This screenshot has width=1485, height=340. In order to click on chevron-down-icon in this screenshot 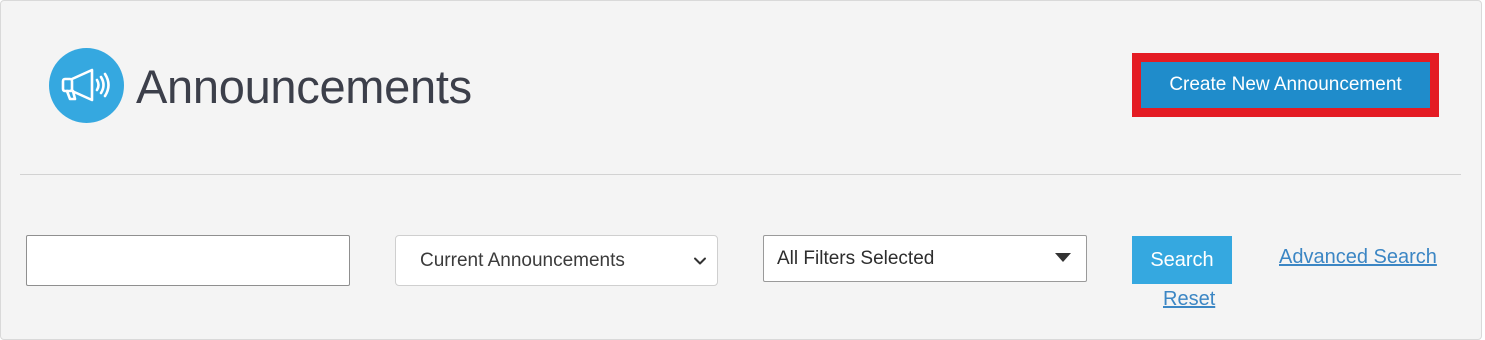, I will do `click(700, 261)`.